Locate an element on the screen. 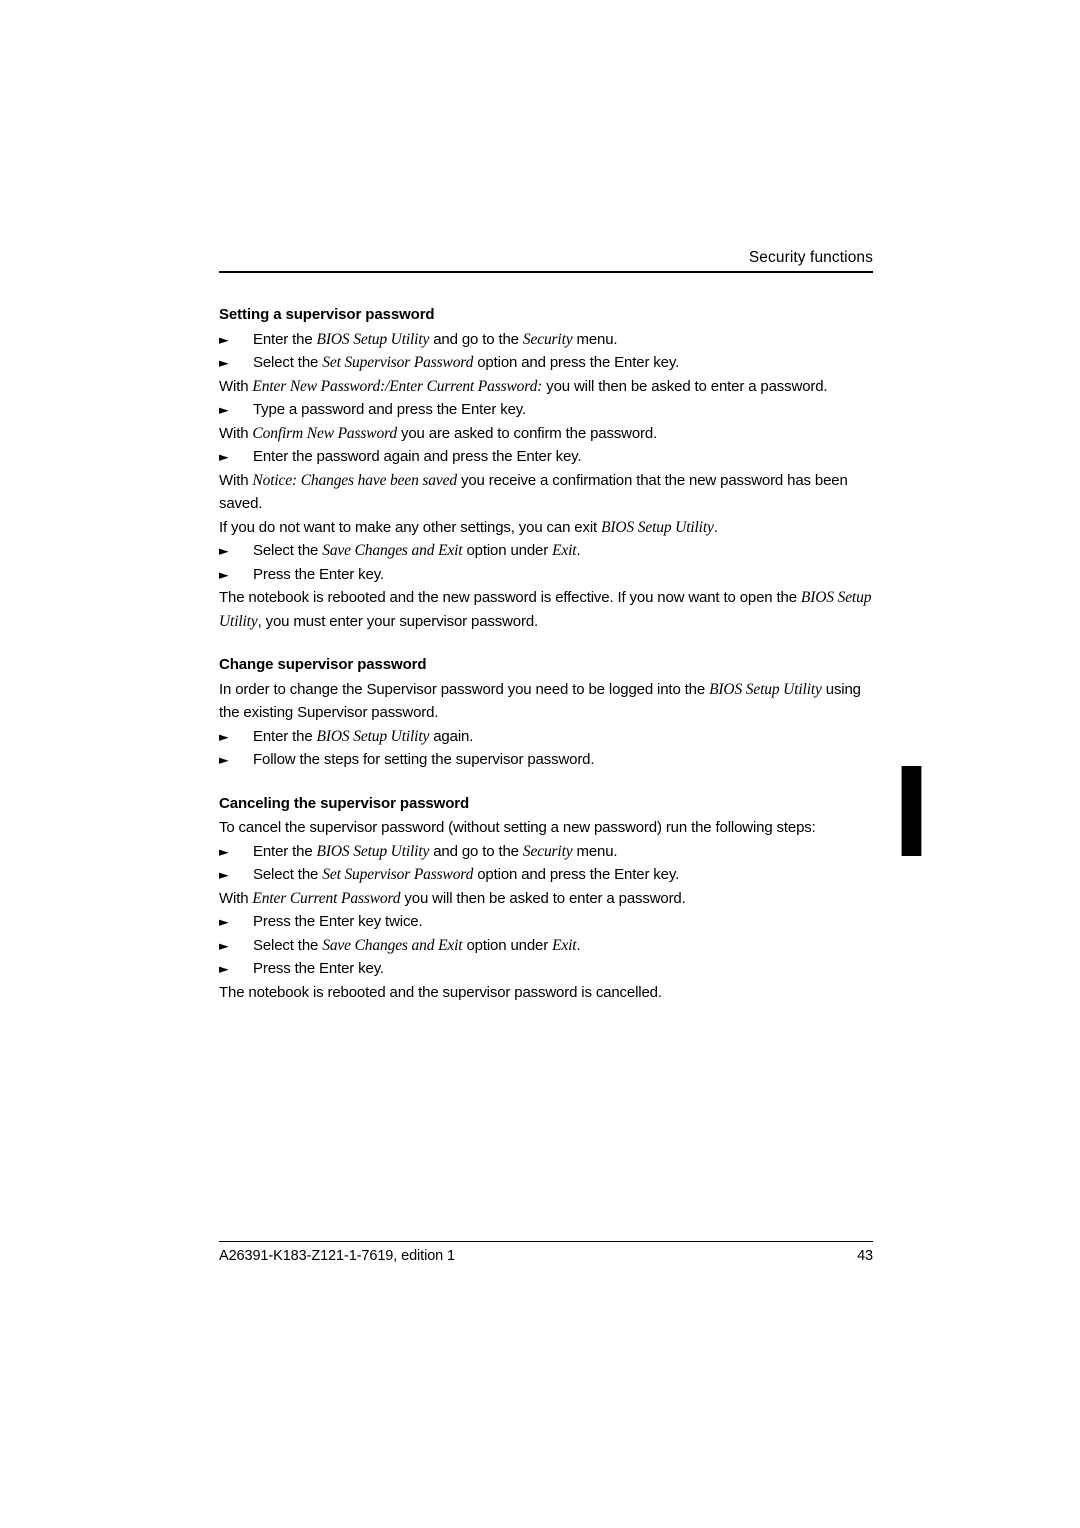 The height and width of the screenshot is (1528, 1080). thumb-index-marker is located at coordinates (911, 811).